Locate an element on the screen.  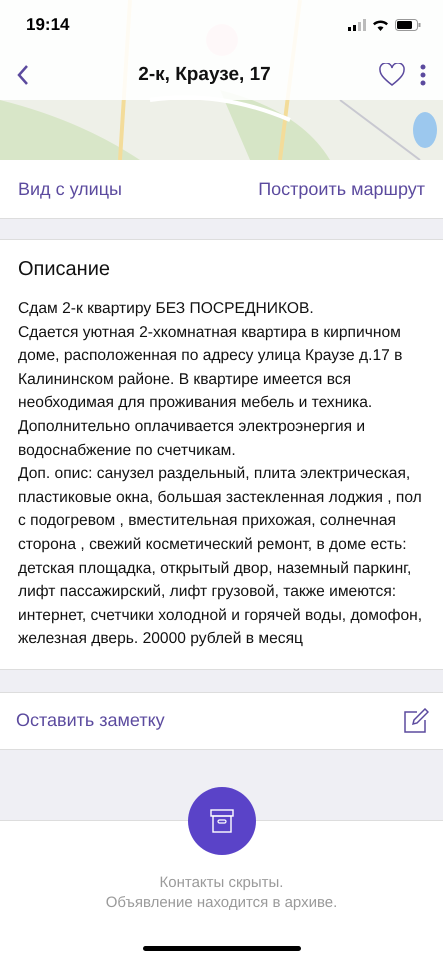
status-time: 19:14 is located at coordinates (48, 25).